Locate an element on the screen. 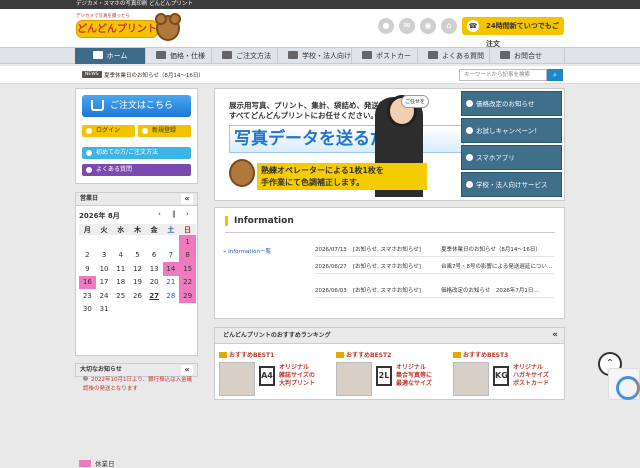 Image resolution: width=640 pixels, height=468 pixels. ranking-label: おすすめBEST2 is located at coordinates (363, 354).